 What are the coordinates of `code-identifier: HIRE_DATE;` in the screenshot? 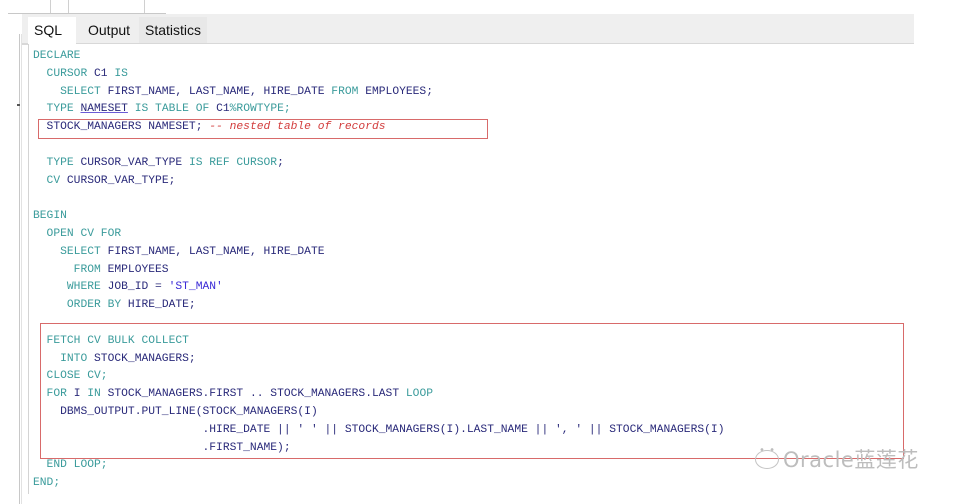 It's located at (161, 305).